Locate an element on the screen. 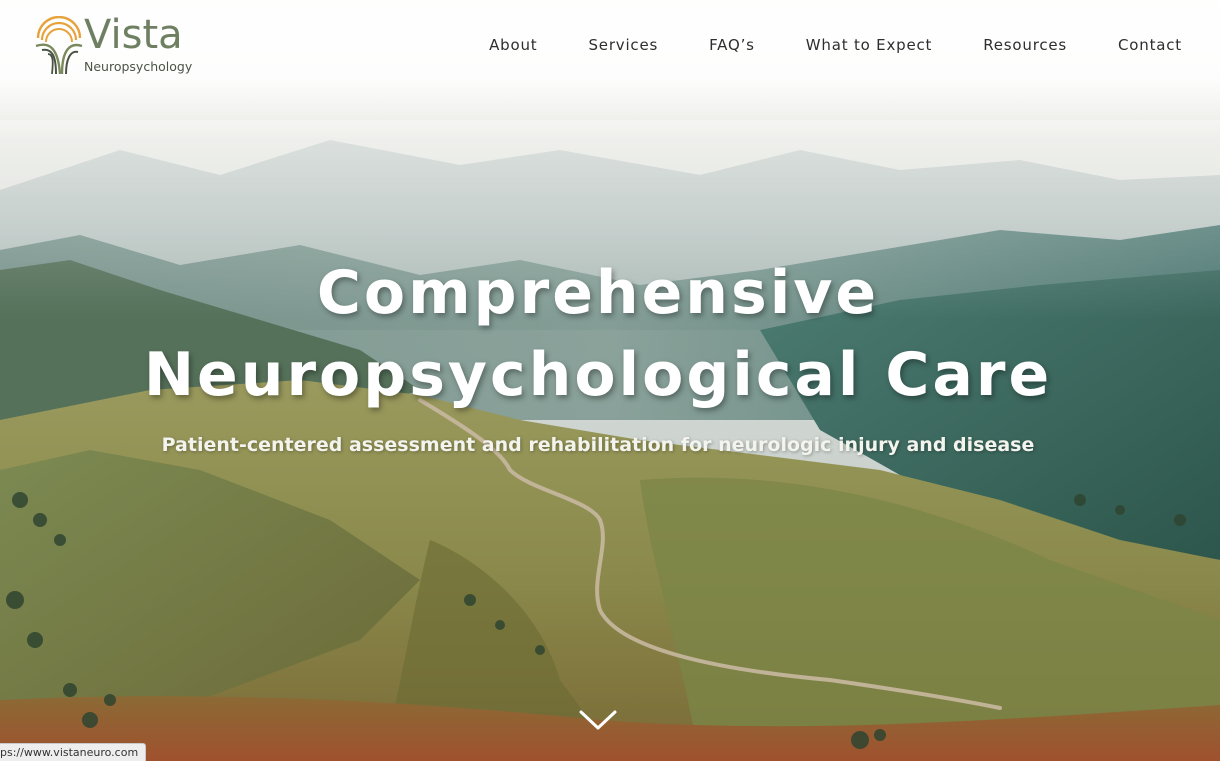 Image resolution: width=1220 pixels, height=761 pixels. nav-item-what-to-expect: What to Expect is located at coordinates (869, 45).